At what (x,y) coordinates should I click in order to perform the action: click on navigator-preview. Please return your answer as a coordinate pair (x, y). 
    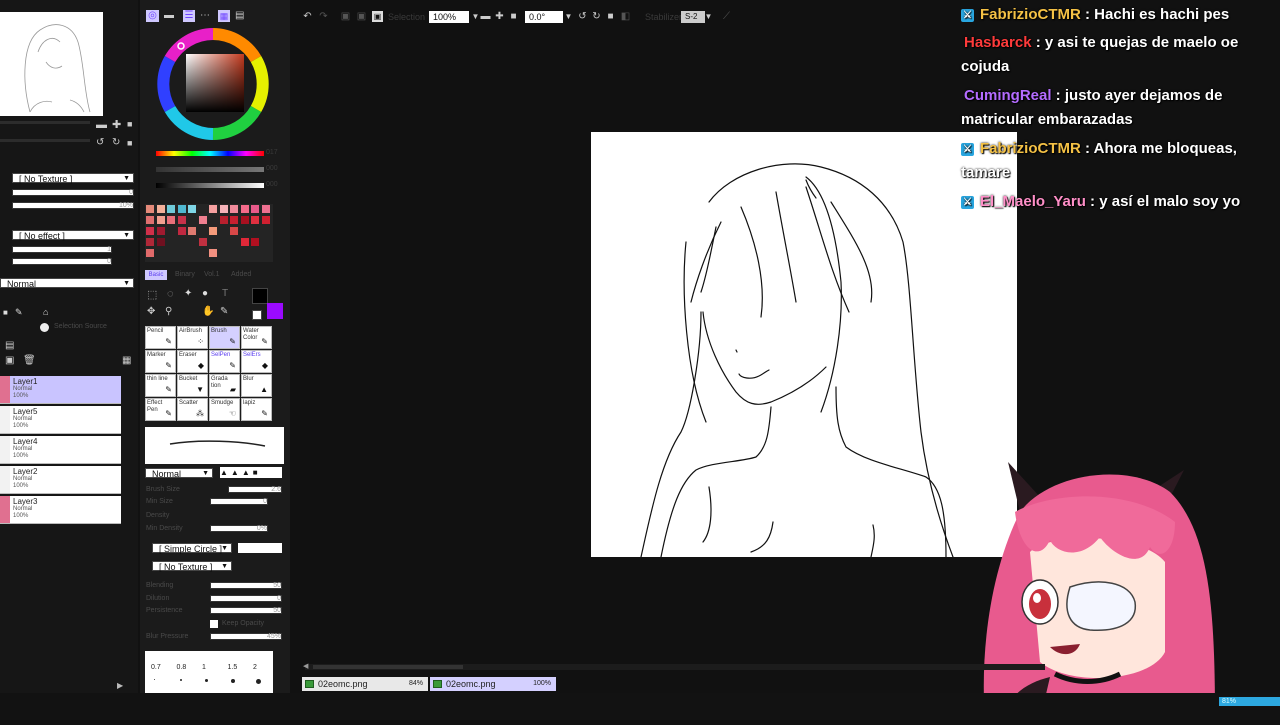
    Looking at the image, I should click on (51, 64).